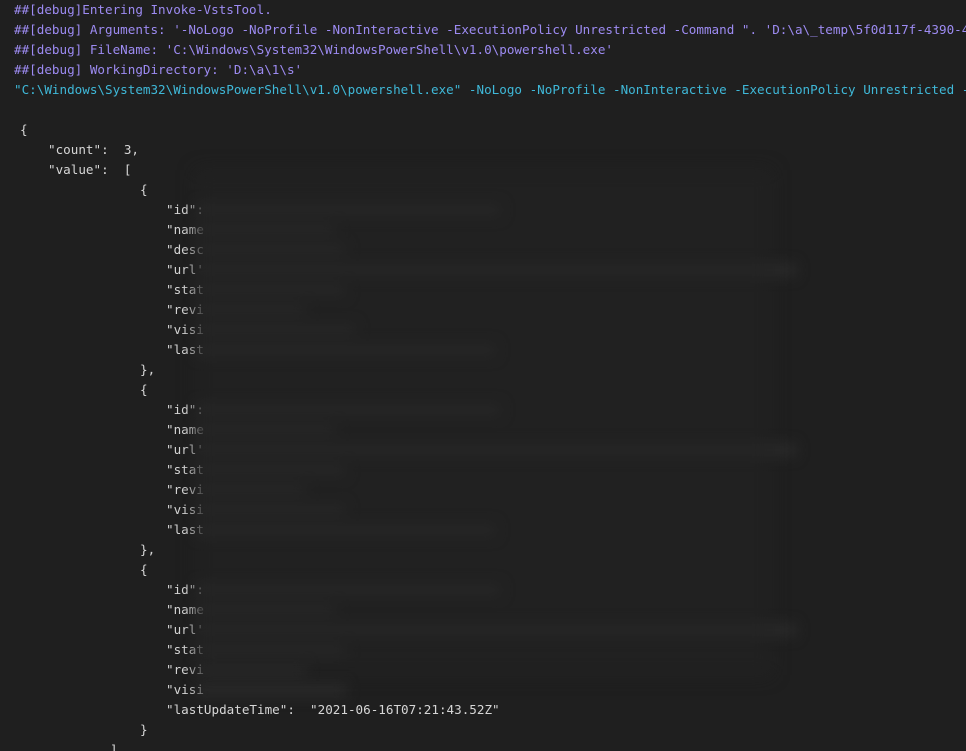  Describe the element at coordinates (271, 650) in the screenshot. I see `redacted-value-item3-state` at that location.